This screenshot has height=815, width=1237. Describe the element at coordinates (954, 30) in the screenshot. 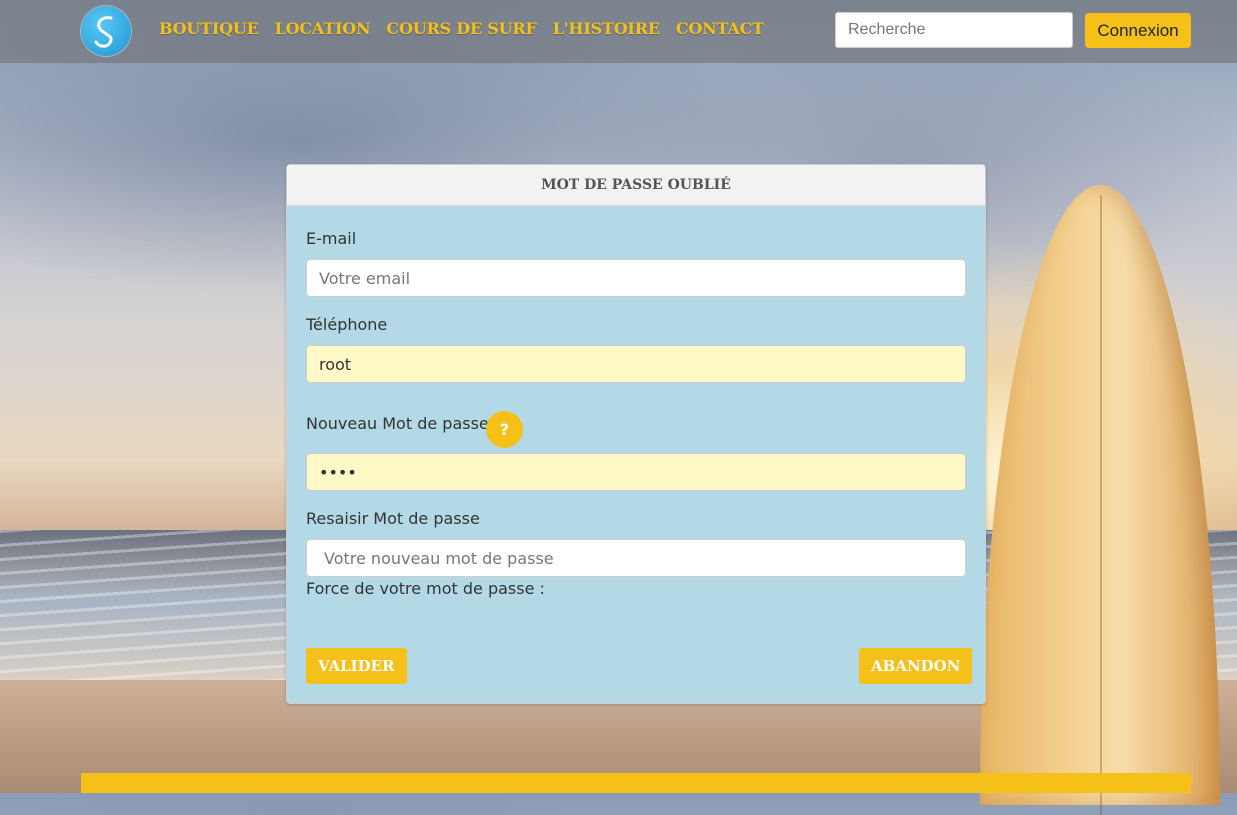

I see `search-input` at that location.